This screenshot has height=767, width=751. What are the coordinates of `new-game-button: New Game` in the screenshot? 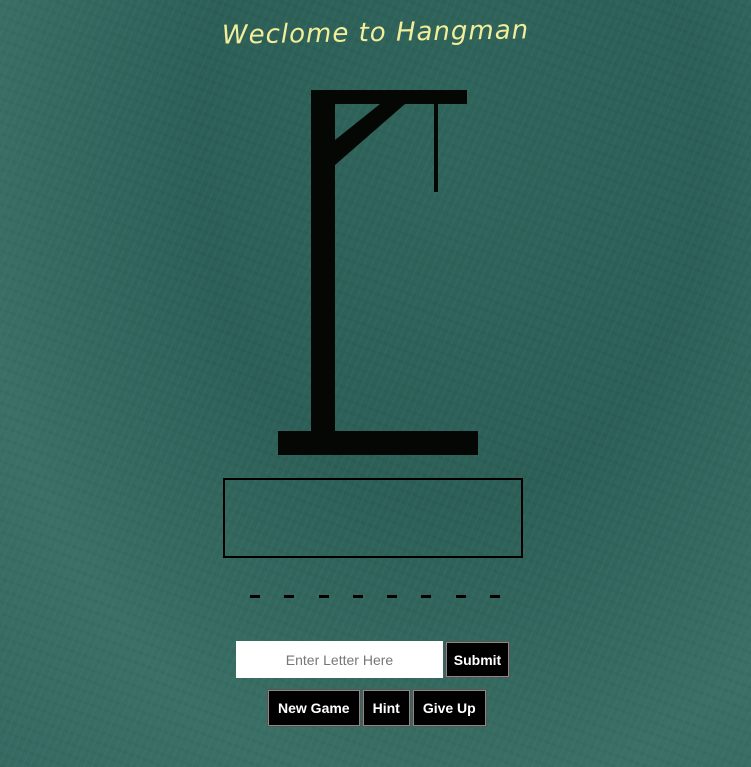 It's located at (314, 708).